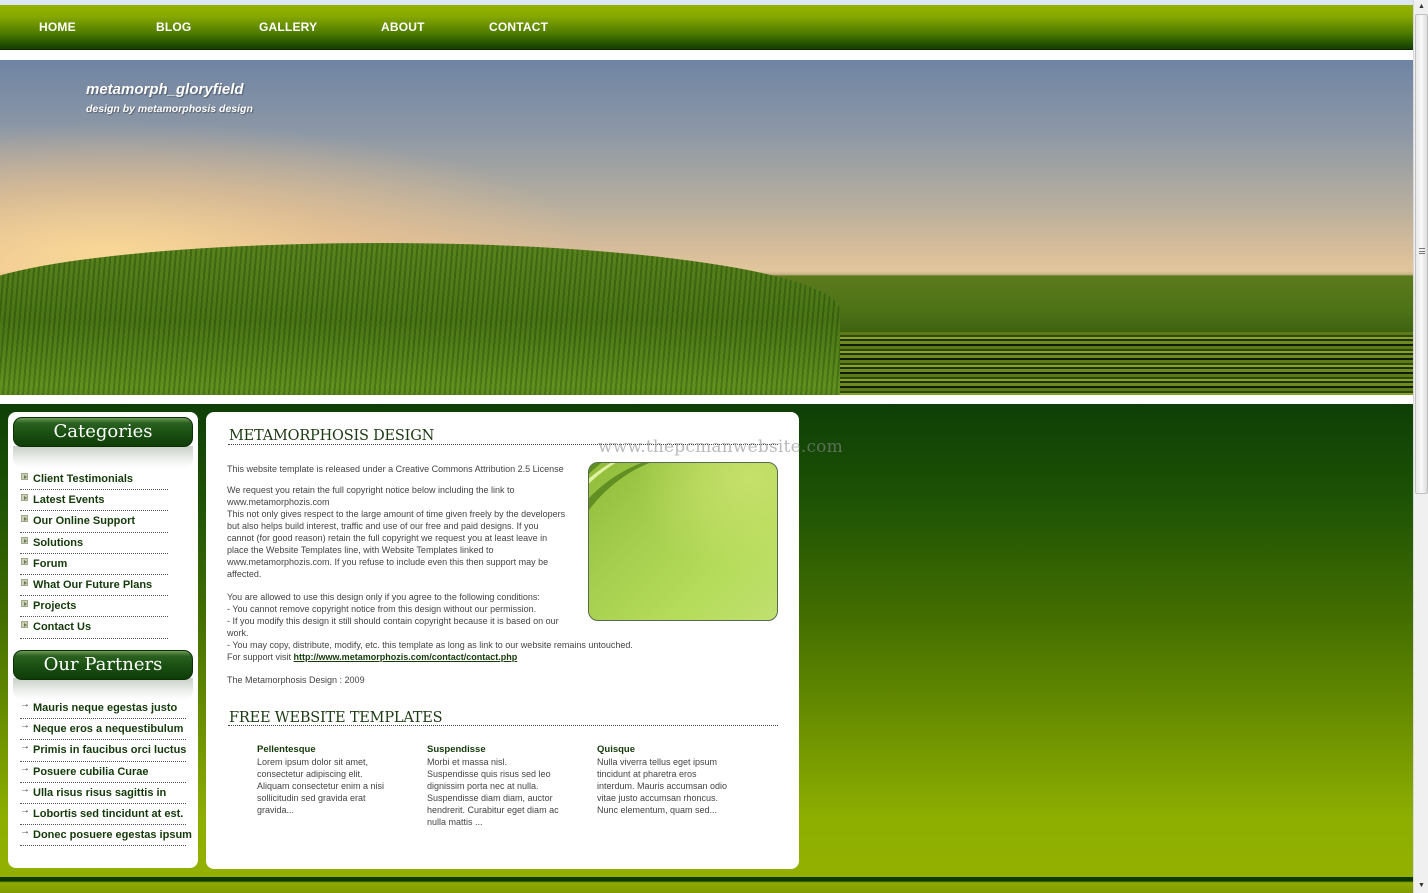 The image size is (1428, 893). I want to click on banner-stripes, so click(1091, 363).